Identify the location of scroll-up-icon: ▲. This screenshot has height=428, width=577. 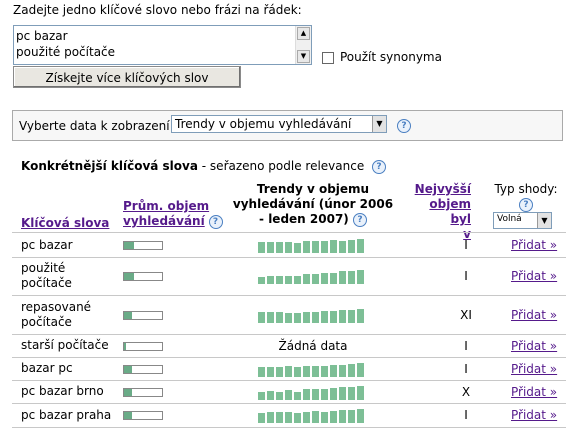
(303, 33).